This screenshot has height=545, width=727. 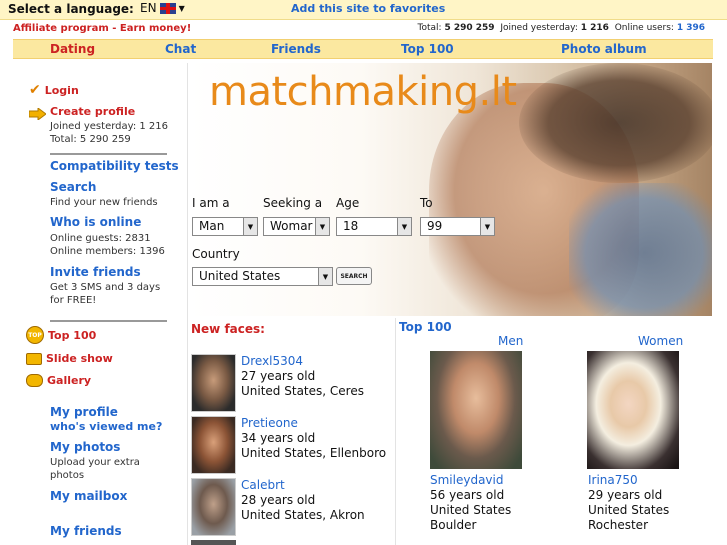 I want to click on member-location: United States, Ellenboro, so click(x=314, y=453).